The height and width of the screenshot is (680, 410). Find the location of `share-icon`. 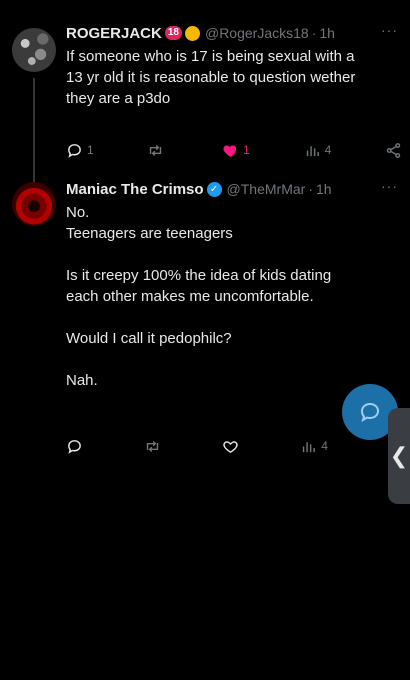

share-icon is located at coordinates (393, 150).